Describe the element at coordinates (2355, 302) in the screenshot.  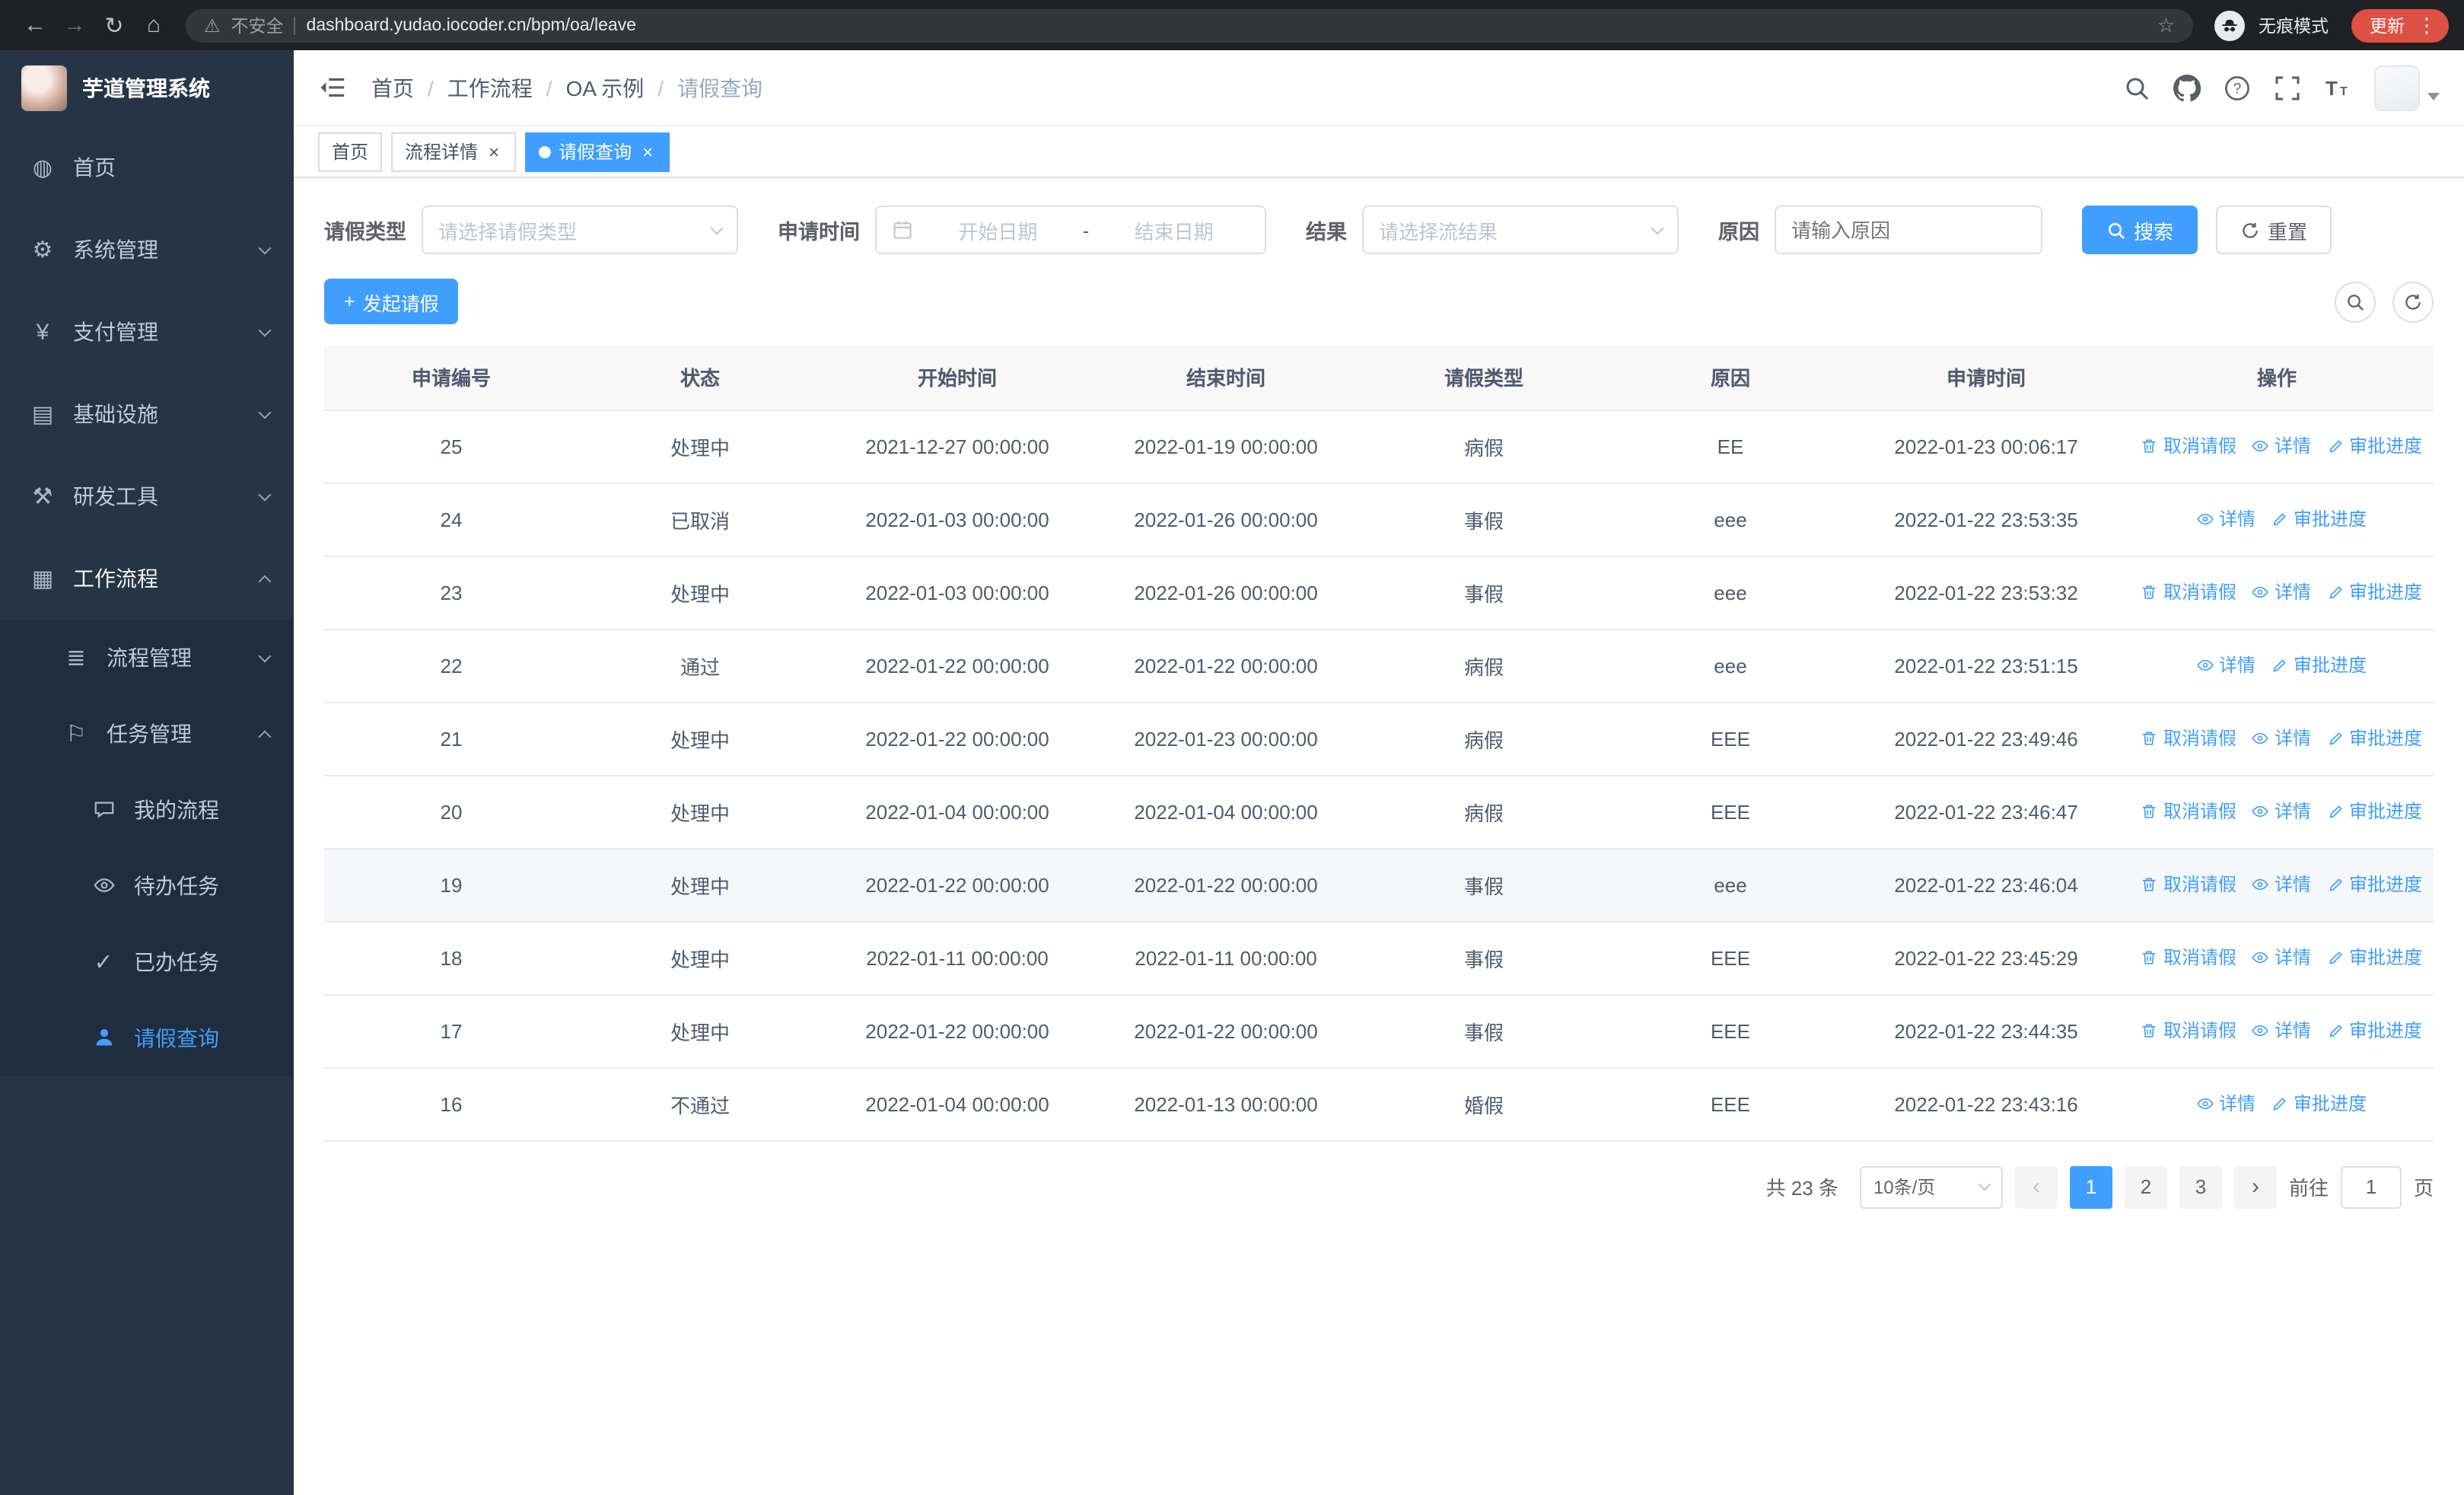
I see `toggle-search-button` at that location.